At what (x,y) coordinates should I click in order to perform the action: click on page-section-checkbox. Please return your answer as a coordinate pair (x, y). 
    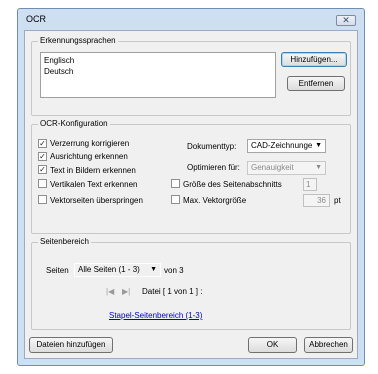
    Looking at the image, I should click on (175, 183).